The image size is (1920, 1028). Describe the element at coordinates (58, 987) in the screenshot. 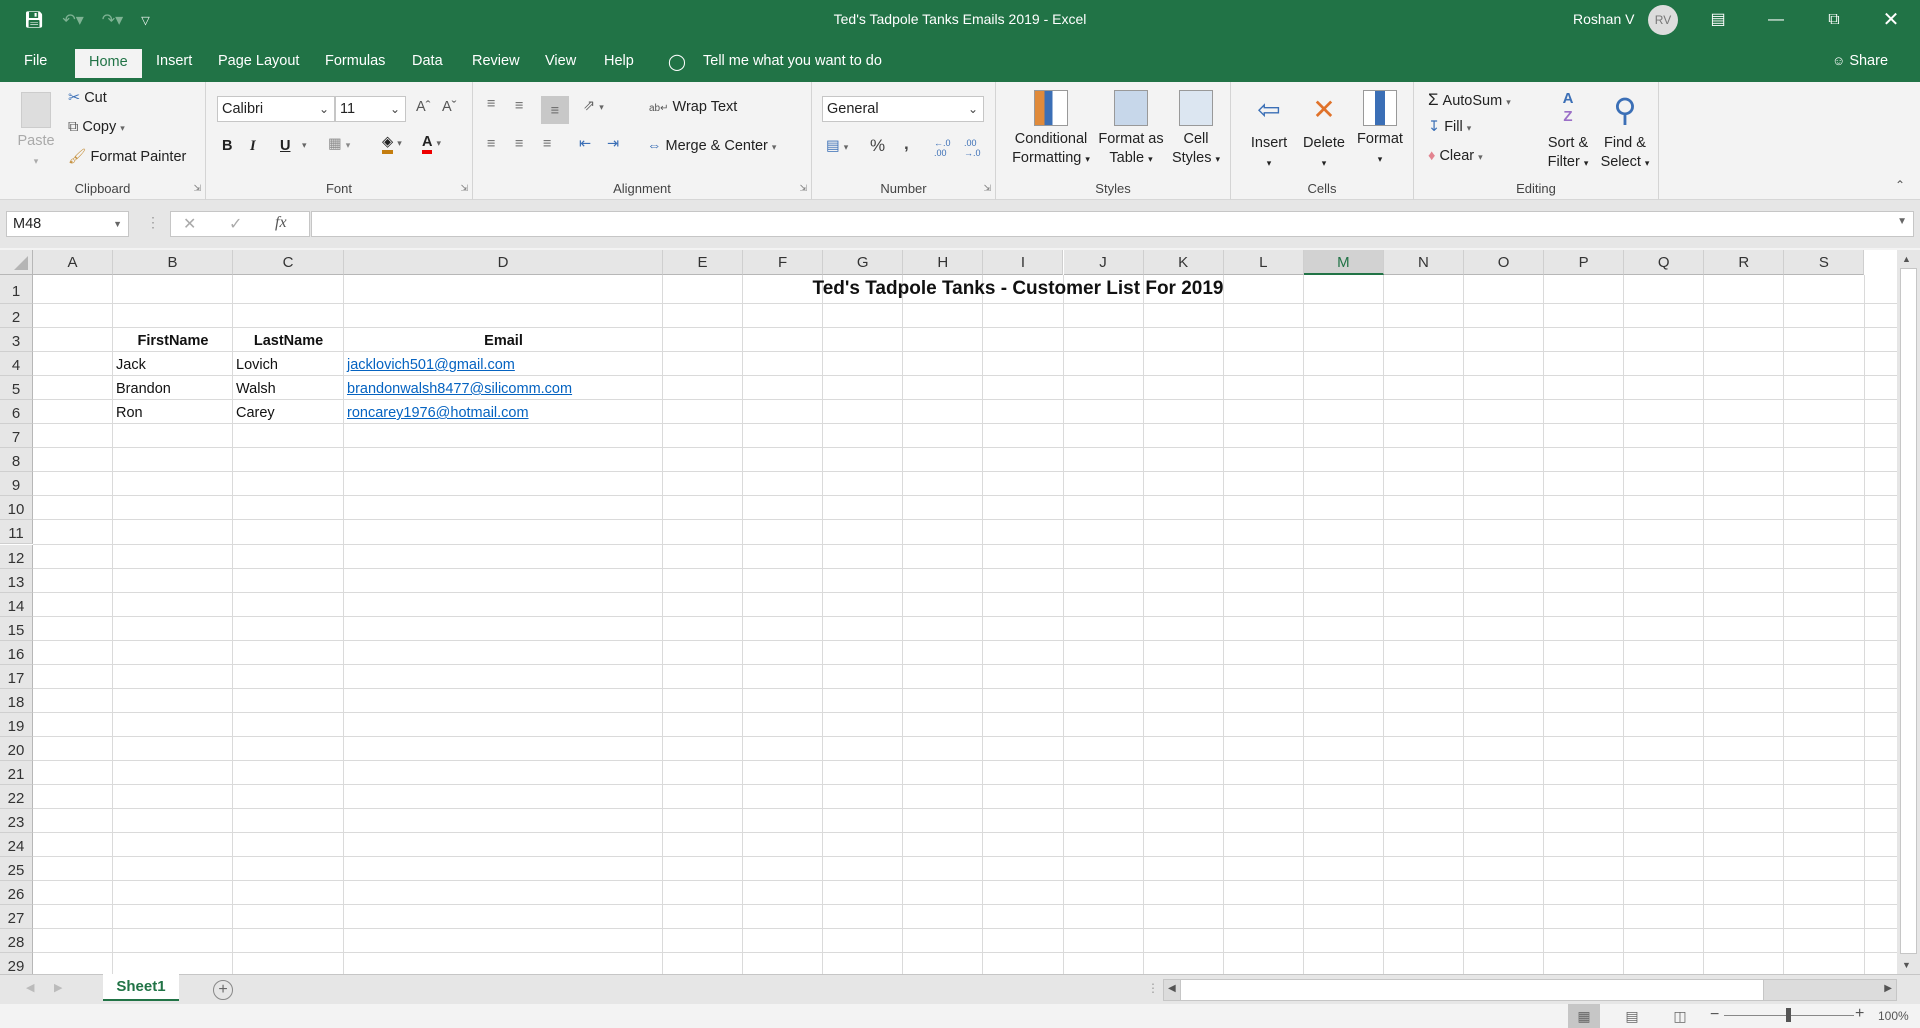

I see `next-sheet-icon: ▶` at that location.